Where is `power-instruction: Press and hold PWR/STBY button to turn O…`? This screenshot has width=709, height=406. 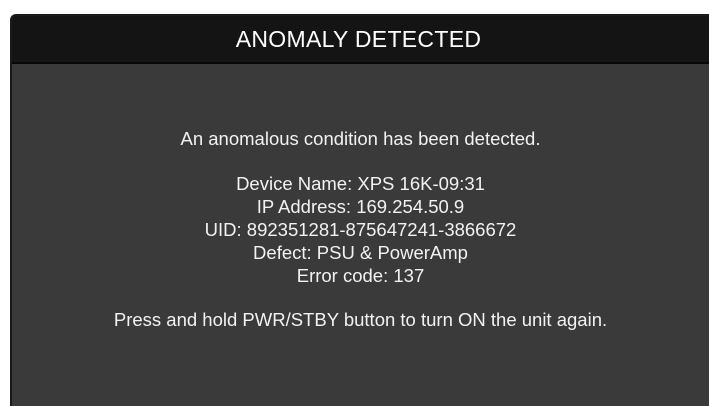 power-instruction: Press and hold PWR/STBY button to turn O… is located at coordinates (360, 319).